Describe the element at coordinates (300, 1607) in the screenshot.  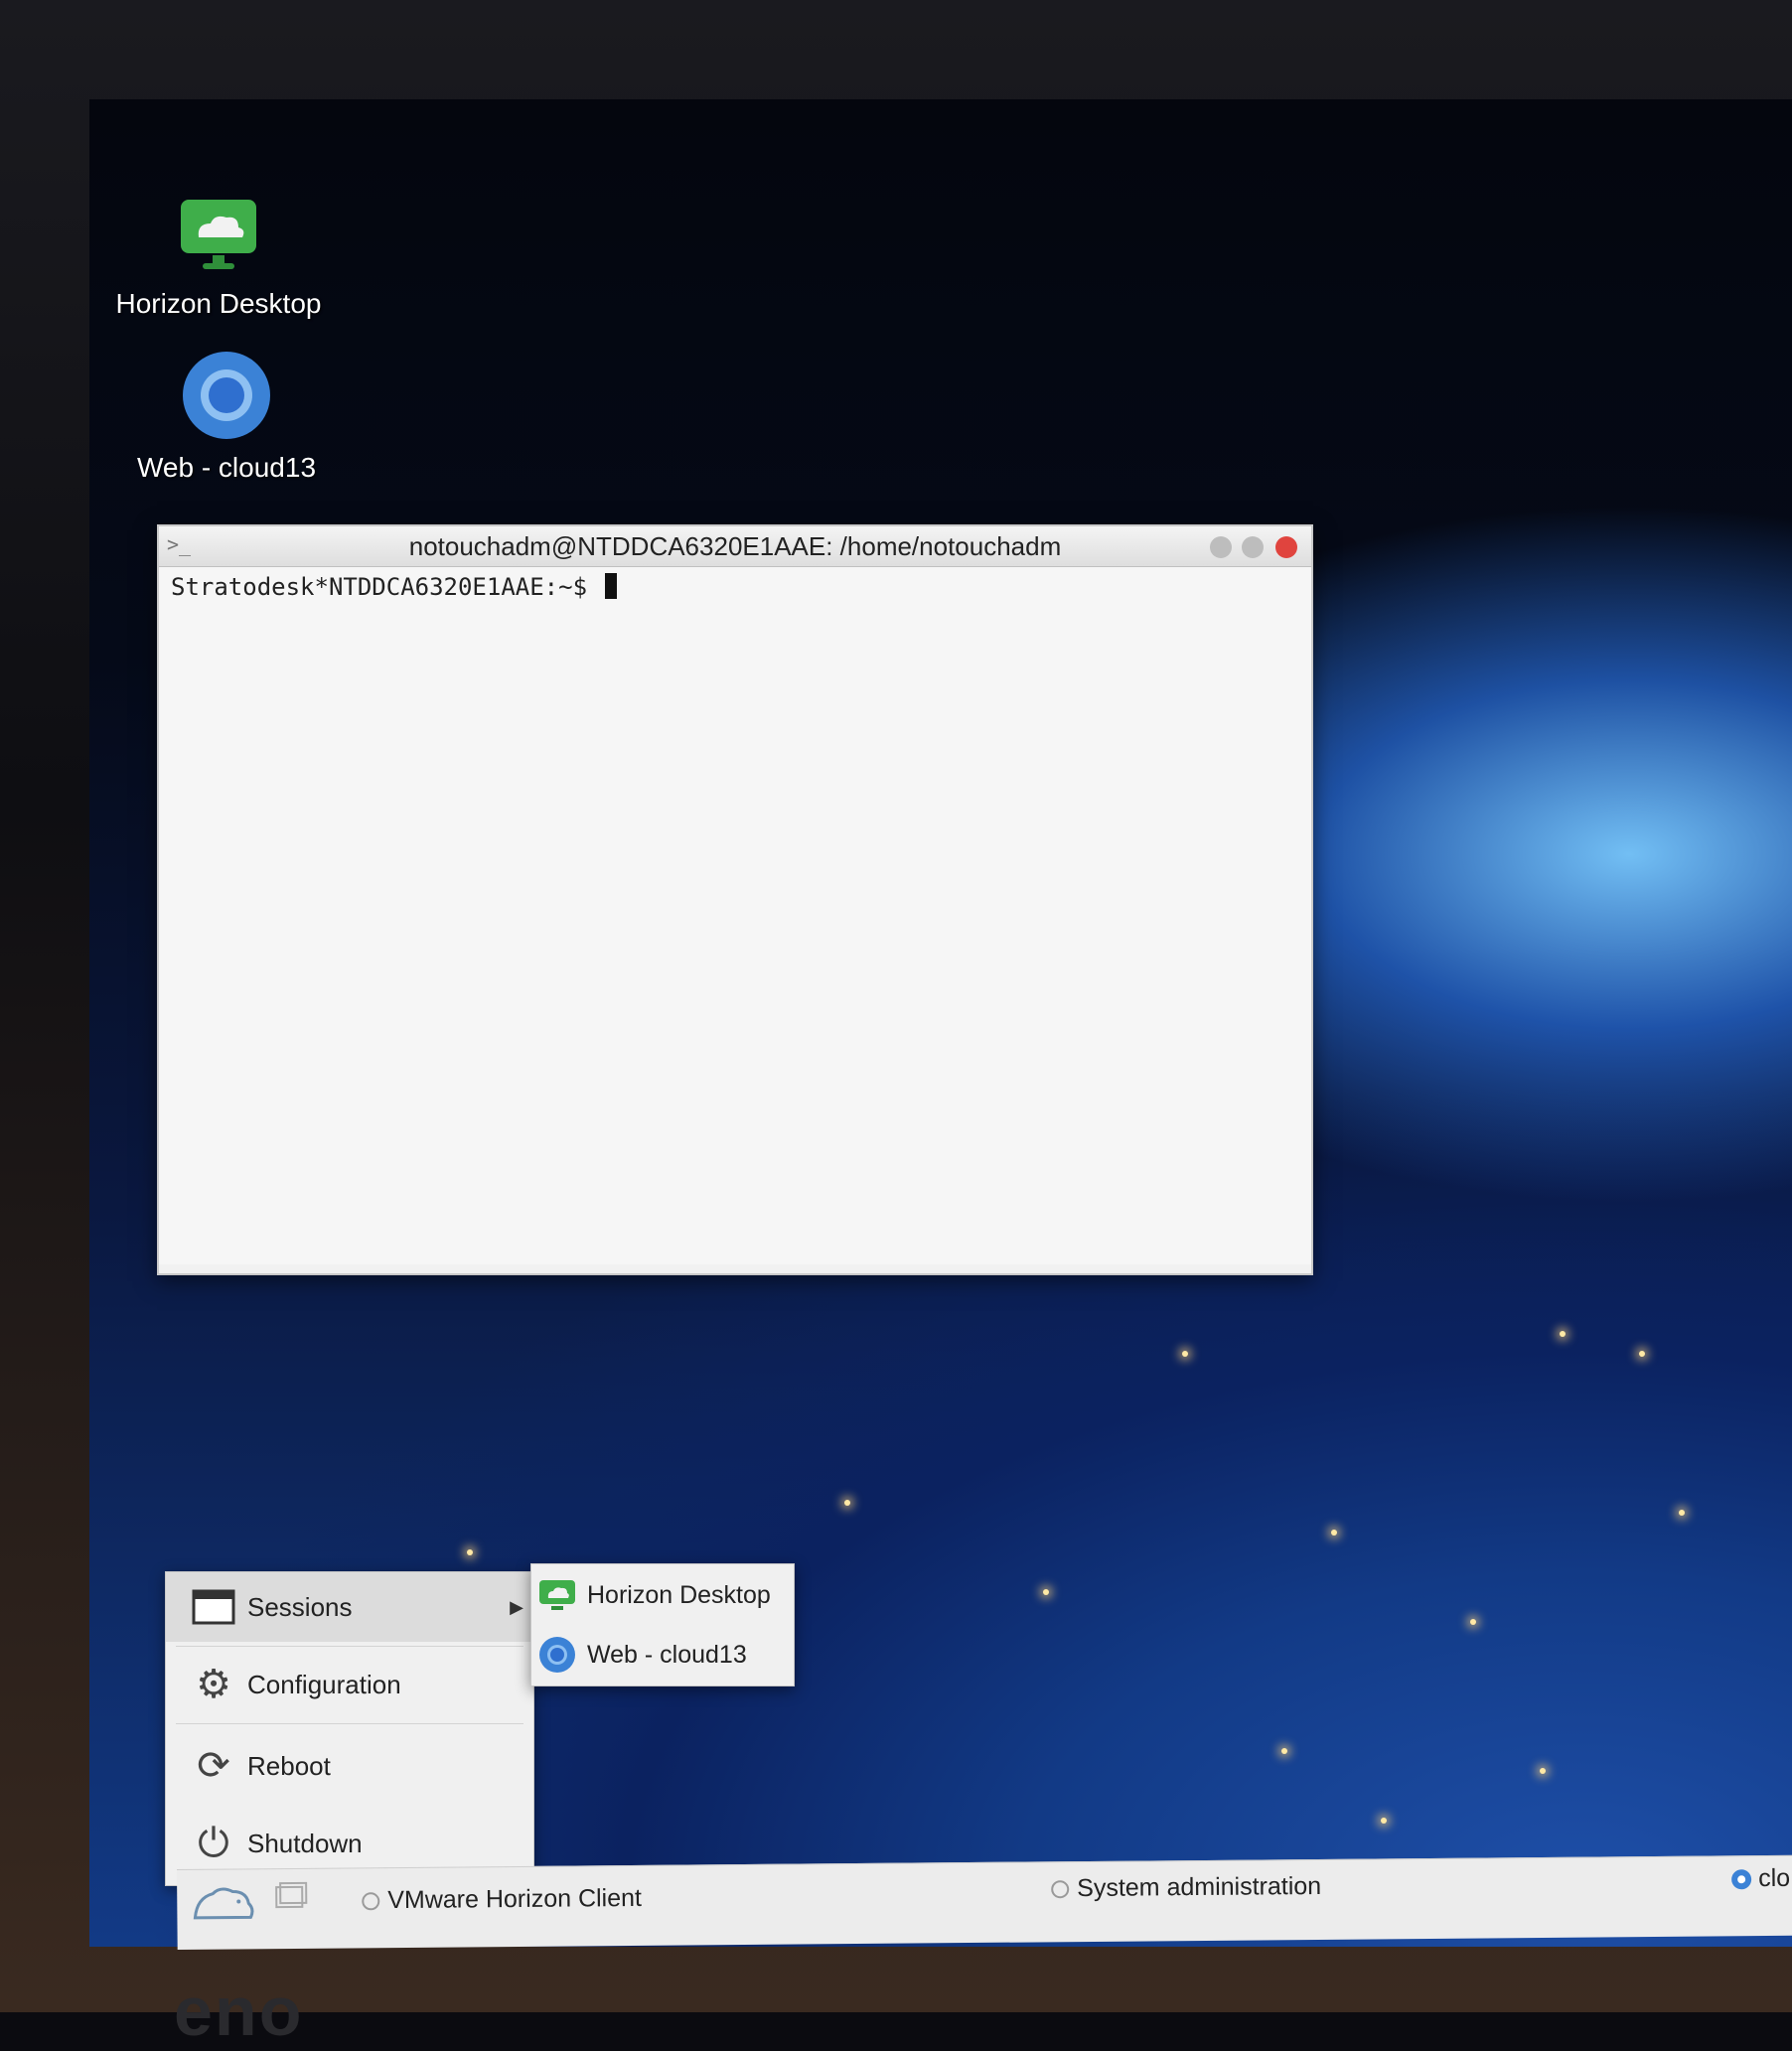
I see `menu-item-label: Sessions` at that location.